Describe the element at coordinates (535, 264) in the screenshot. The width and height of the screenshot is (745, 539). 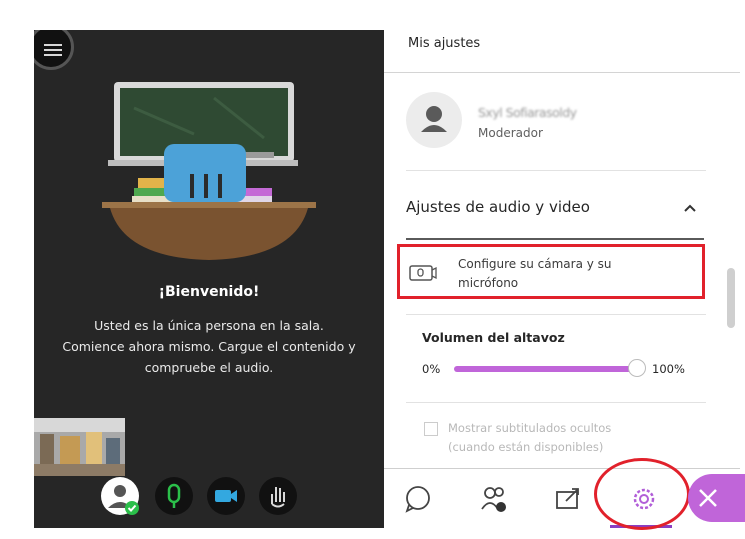
I see `configure-line: Configure su cámara y su` at that location.